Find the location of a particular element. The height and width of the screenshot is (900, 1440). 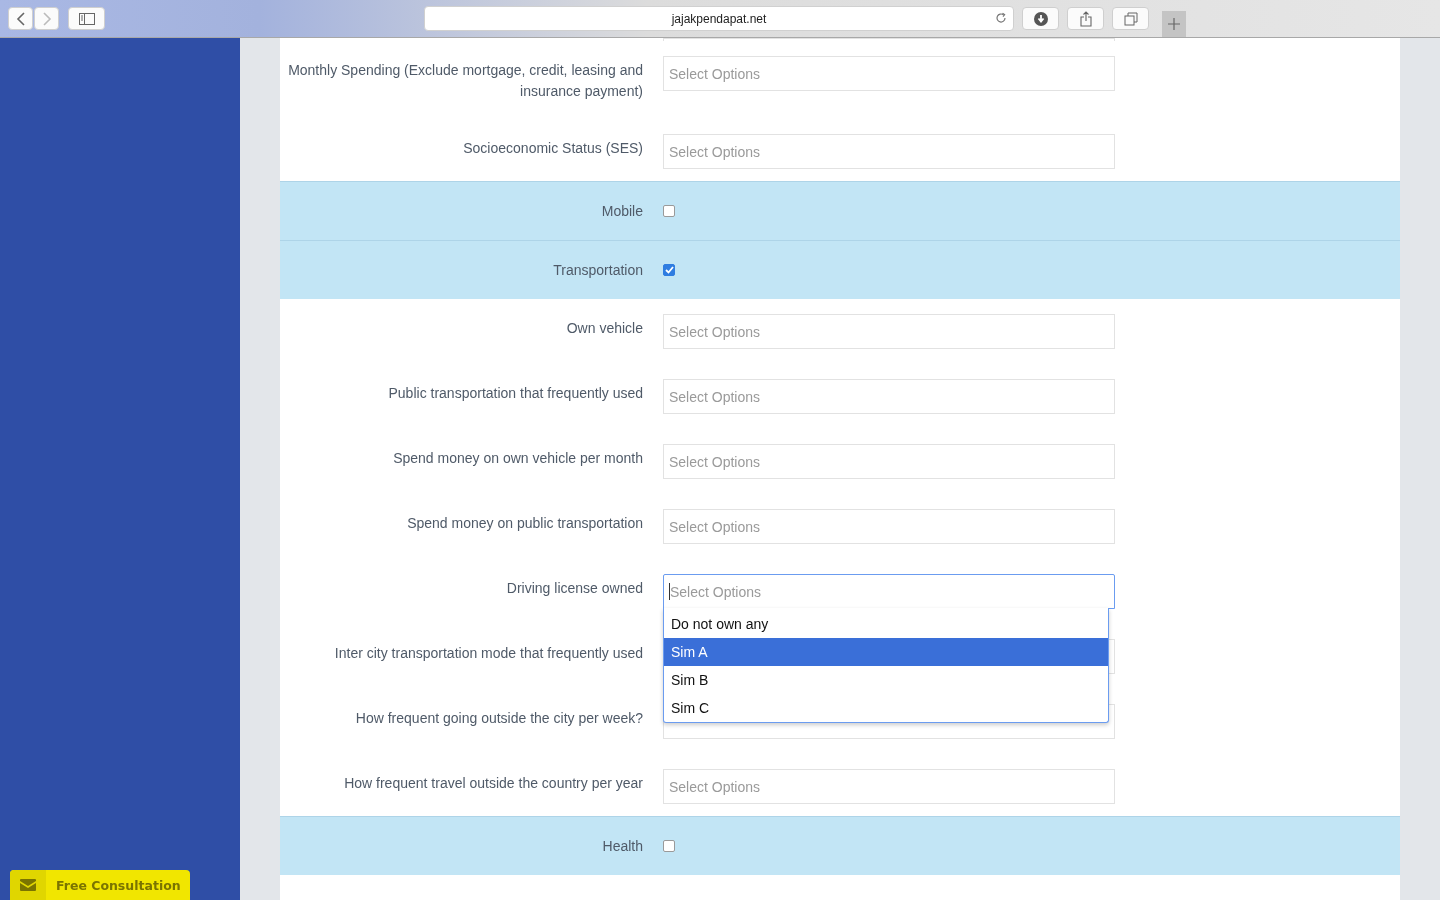

forward-icon is located at coordinates (46, 18).